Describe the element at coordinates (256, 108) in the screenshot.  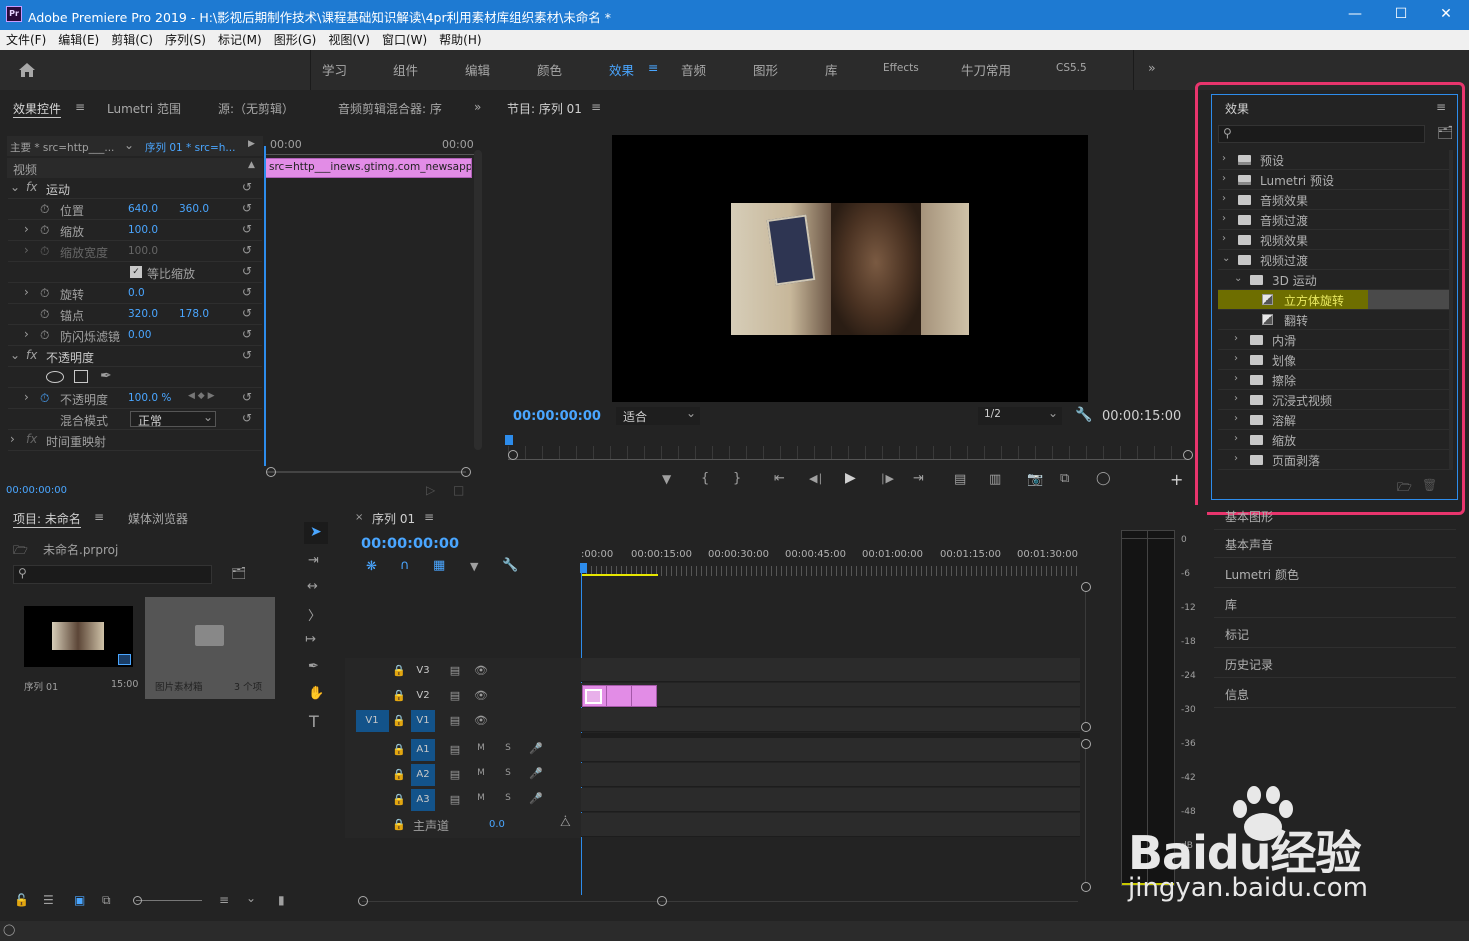
I see `tab-source: 源:（无剪辑）` at that location.